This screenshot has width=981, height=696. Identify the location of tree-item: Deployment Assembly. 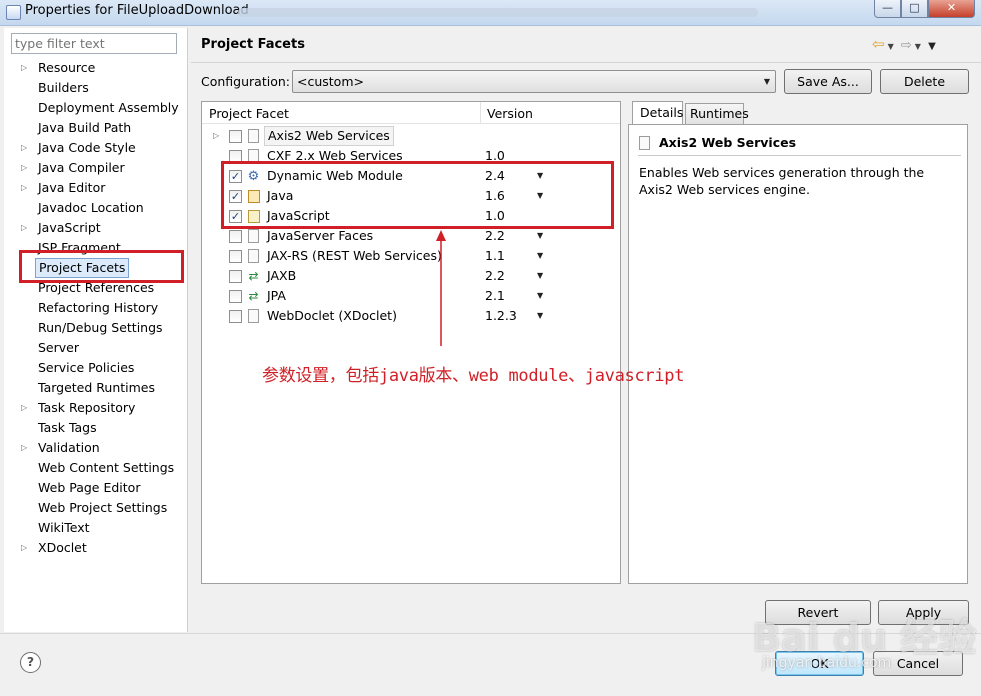
(94, 108).